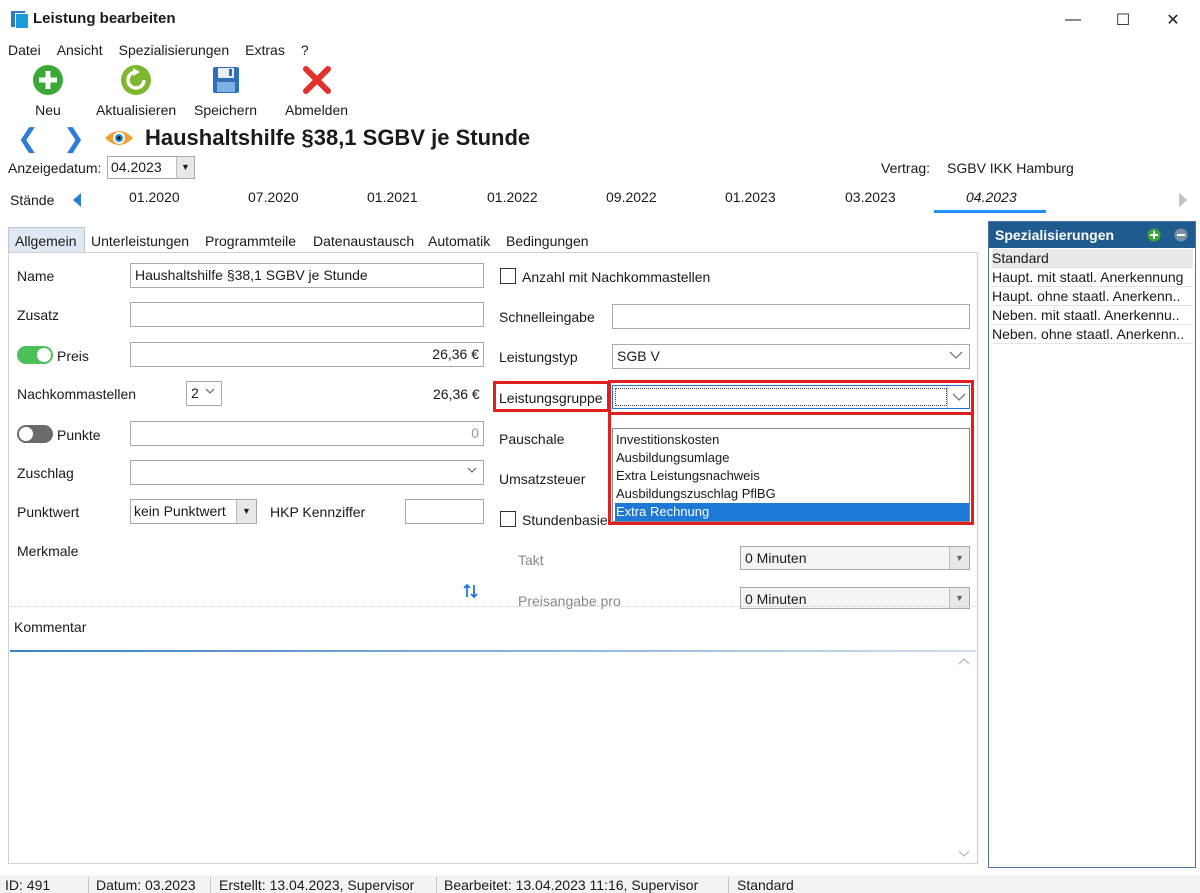 This screenshot has width=1200, height=893. I want to click on logout-button: Abmelden, so click(316, 91).